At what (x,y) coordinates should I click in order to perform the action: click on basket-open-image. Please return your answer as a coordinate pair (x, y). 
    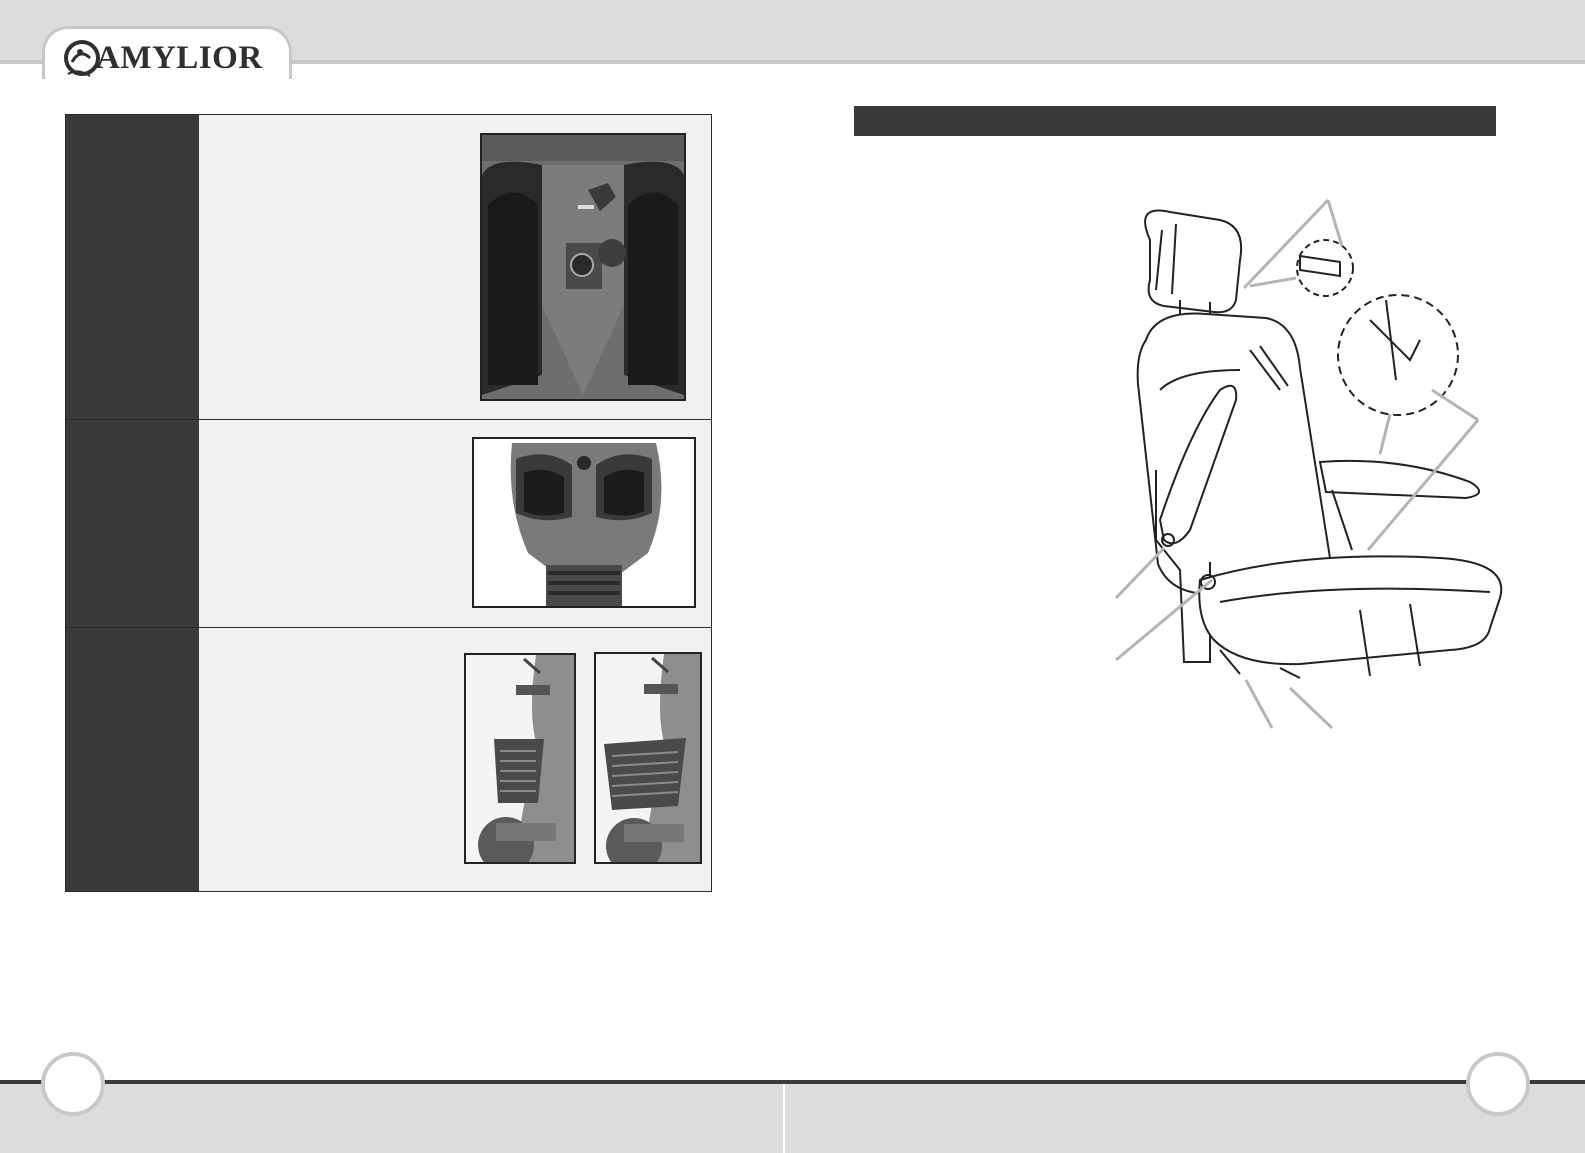
    Looking at the image, I should click on (648, 758).